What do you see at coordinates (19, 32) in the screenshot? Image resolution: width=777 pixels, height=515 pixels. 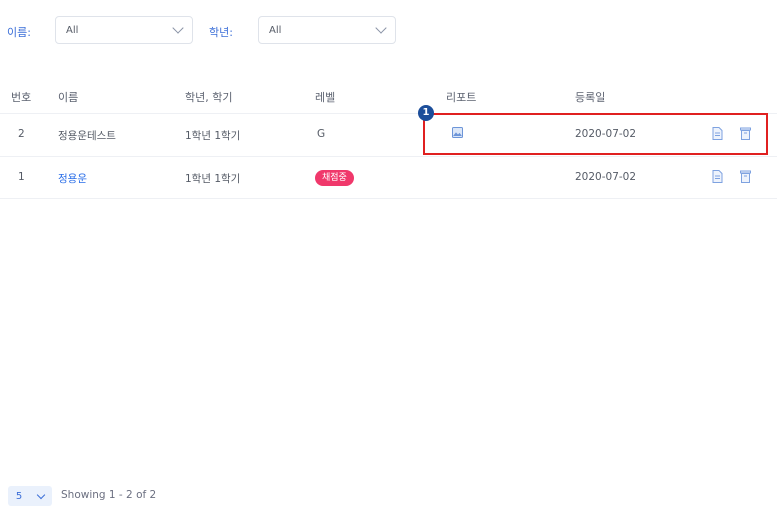 I see `name-filter-label: 이름:` at bounding box center [19, 32].